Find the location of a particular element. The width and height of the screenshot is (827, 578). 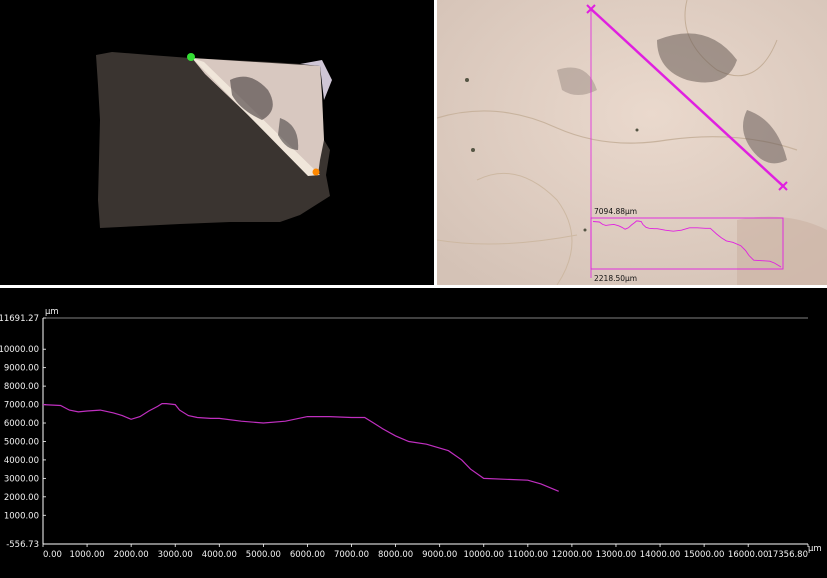

y-tick-label: 10000.00 is located at coordinates (19, 350).